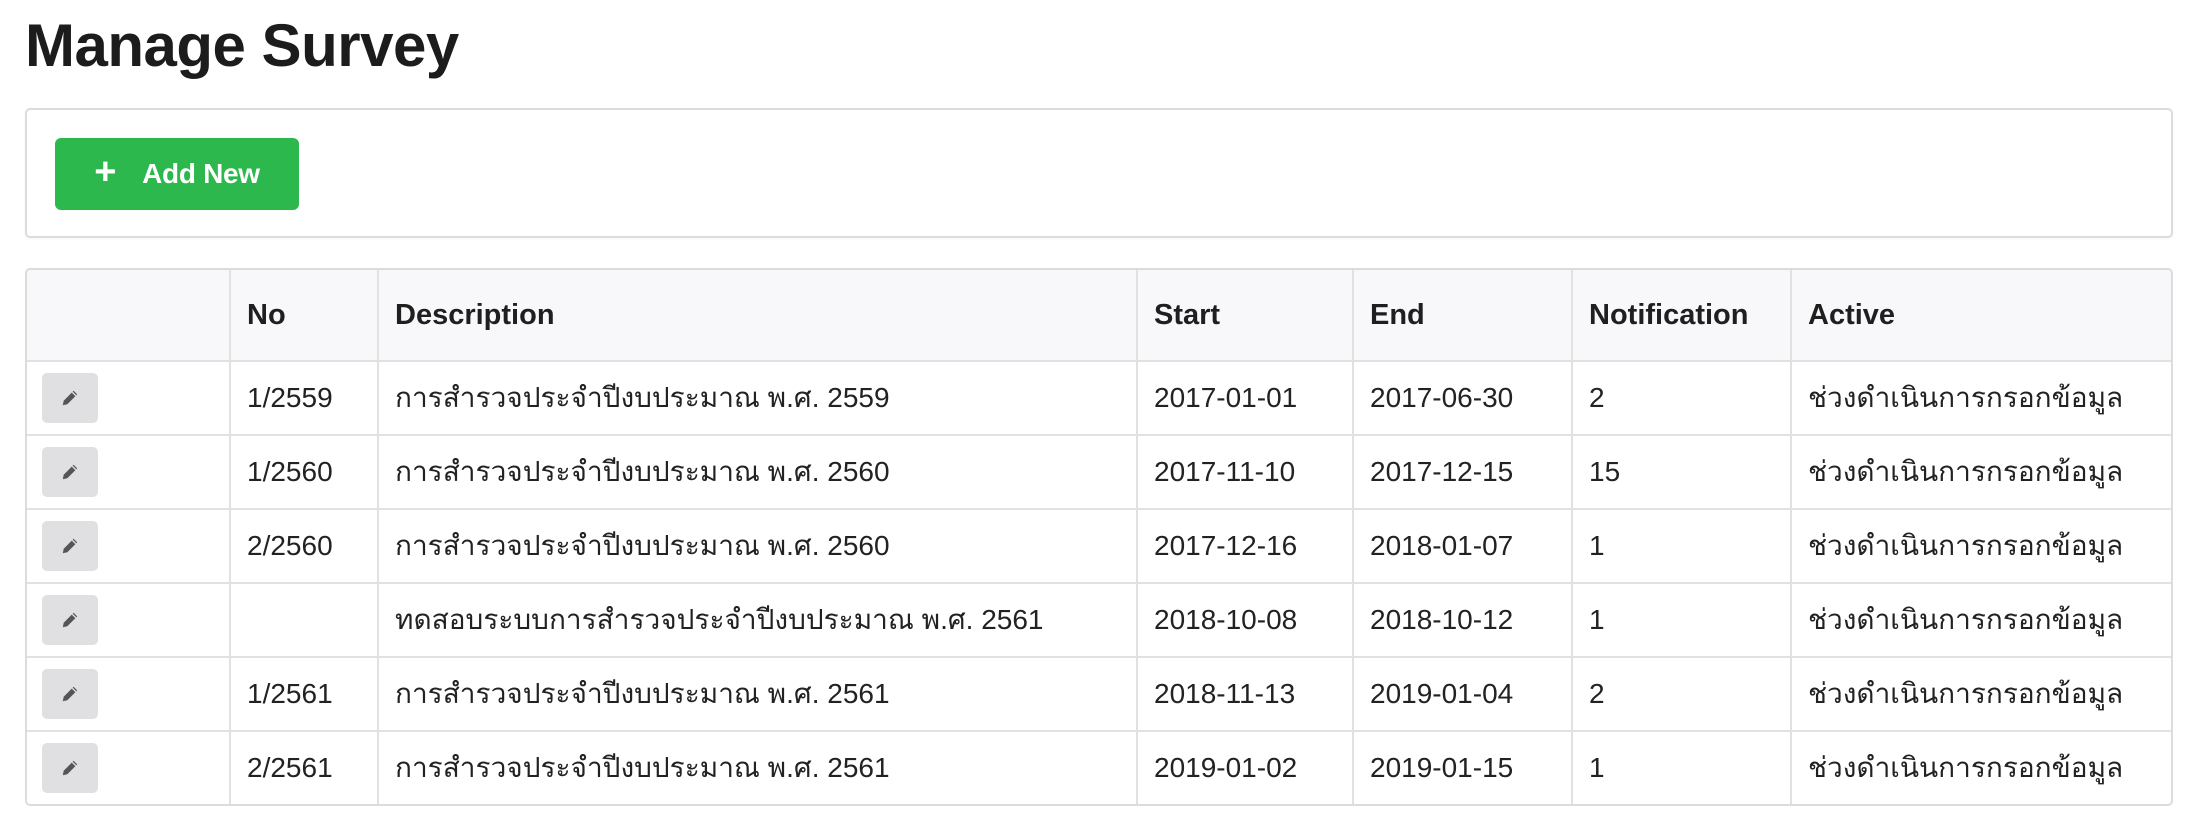 This screenshot has width=2186, height=836. I want to click on add-new-button: + Add New, so click(177, 174).